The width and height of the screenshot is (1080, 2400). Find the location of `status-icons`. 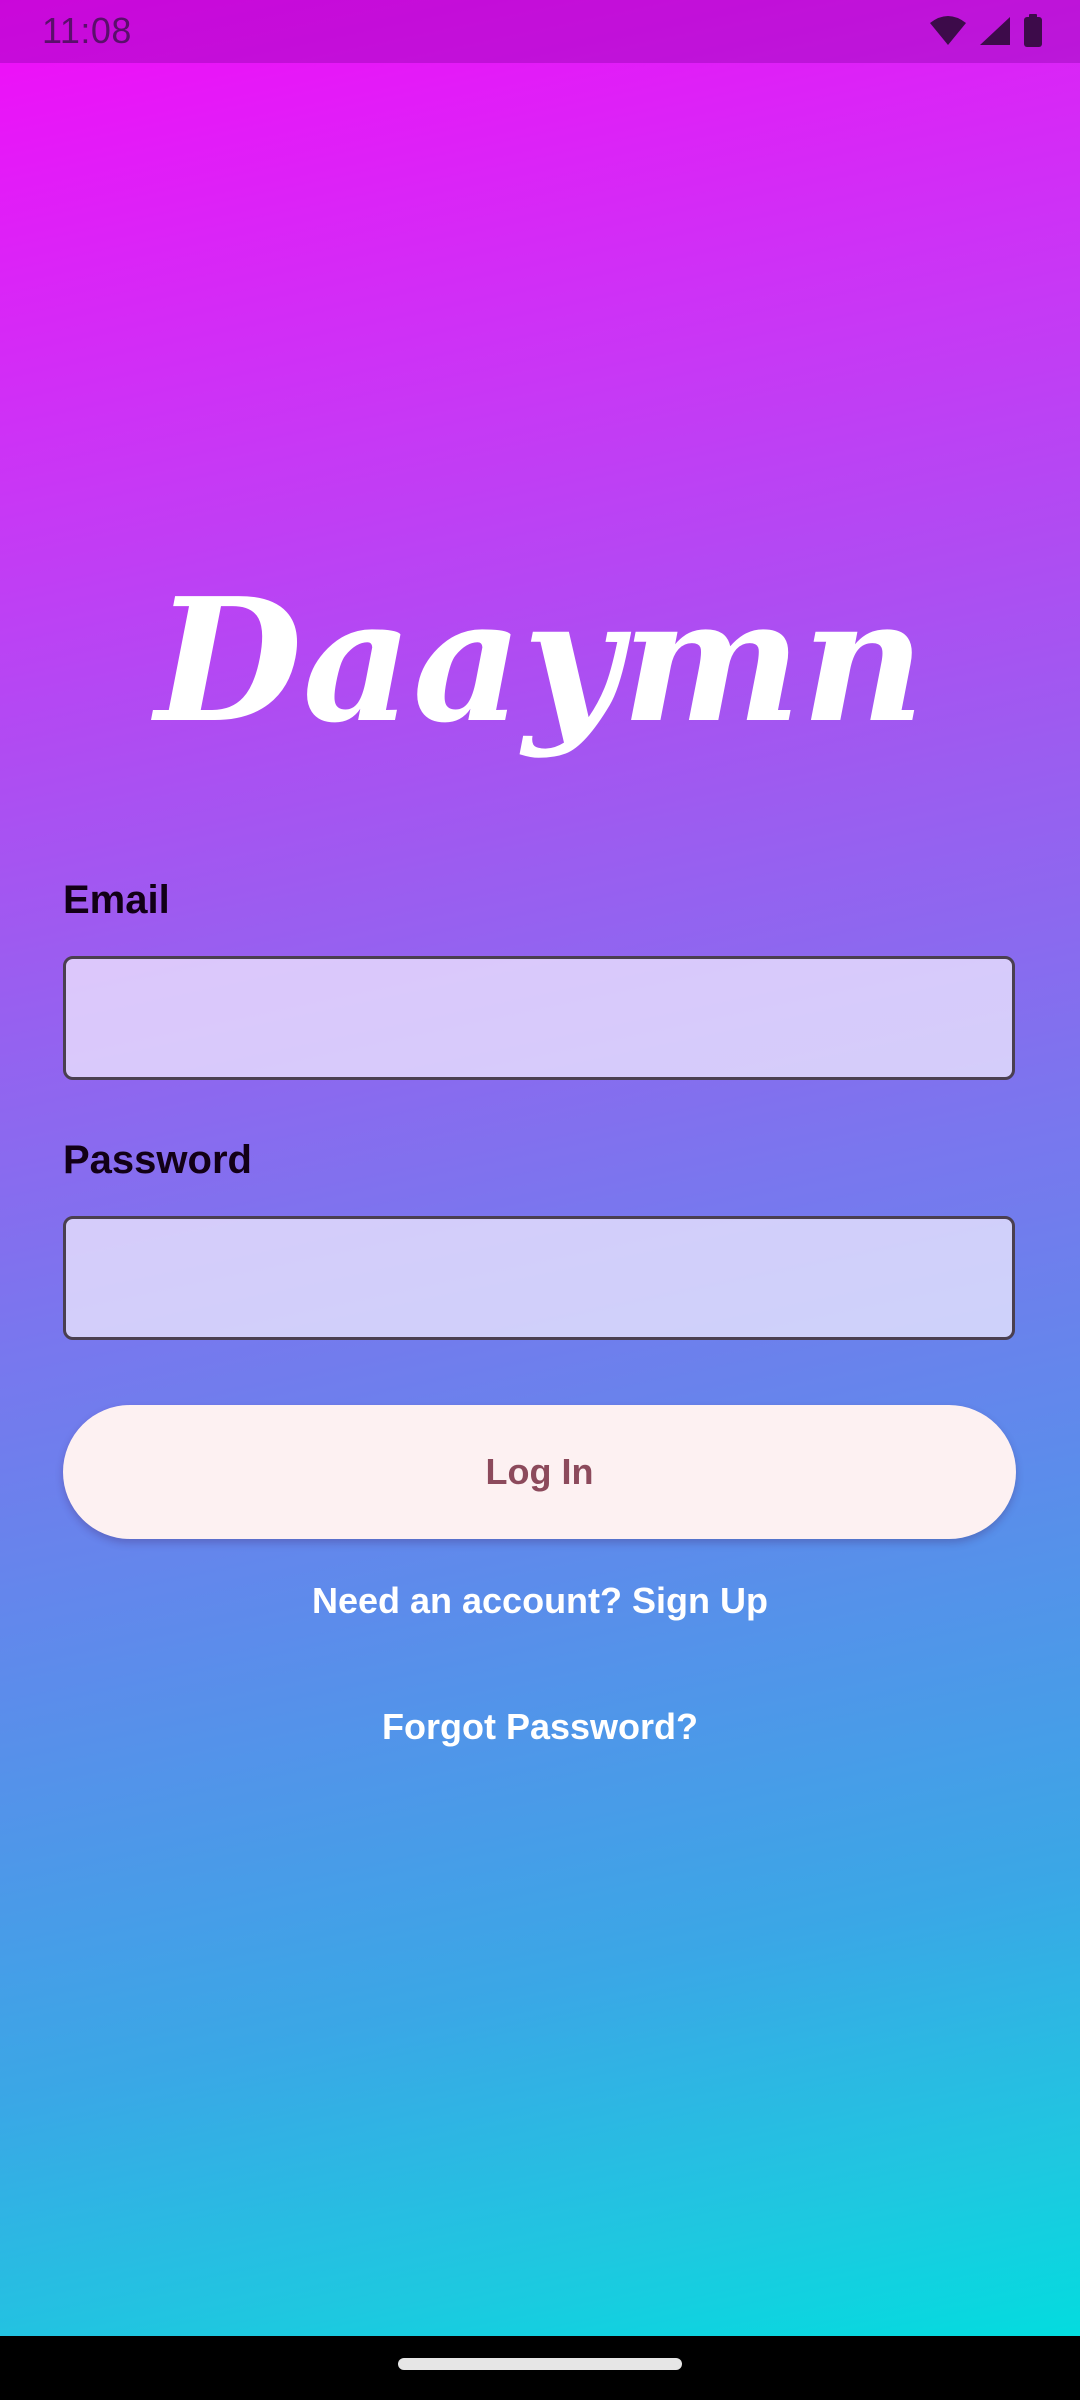

status-icons is located at coordinates (986, 31).